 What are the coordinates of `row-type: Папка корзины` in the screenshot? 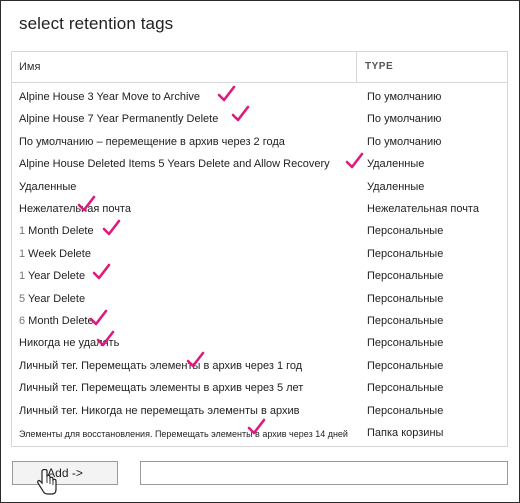 It's located at (405, 433).